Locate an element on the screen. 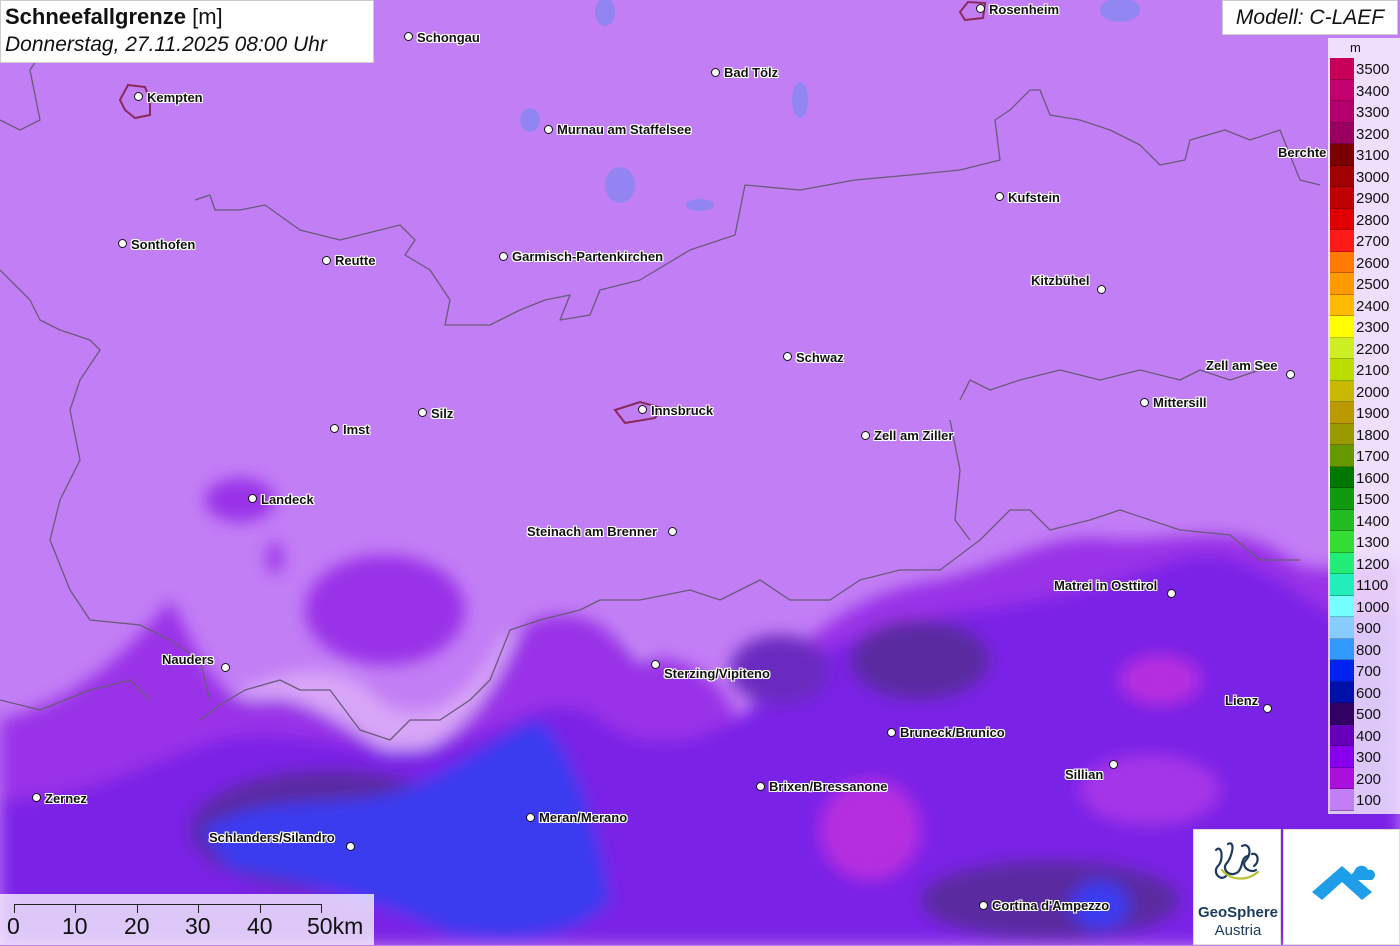 This screenshot has width=1400, height=946. city-label: Zell am See is located at coordinates (1242, 365).